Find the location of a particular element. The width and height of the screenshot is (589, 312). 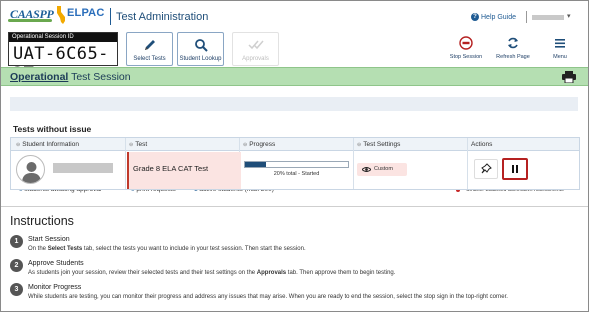

column-header-student: ⊖ Student Information is located at coordinates (47, 144).